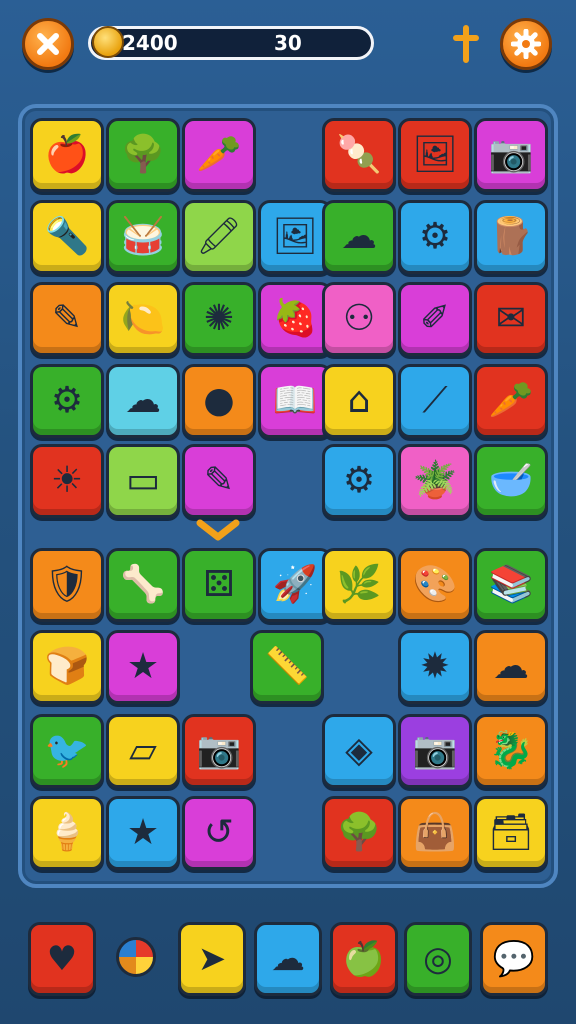 This screenshot has width=576, height=1024. What do you see at coordinates (359, 319) in the screenshot?
I see `tile: ⚇` at bounding box center [359, 319].